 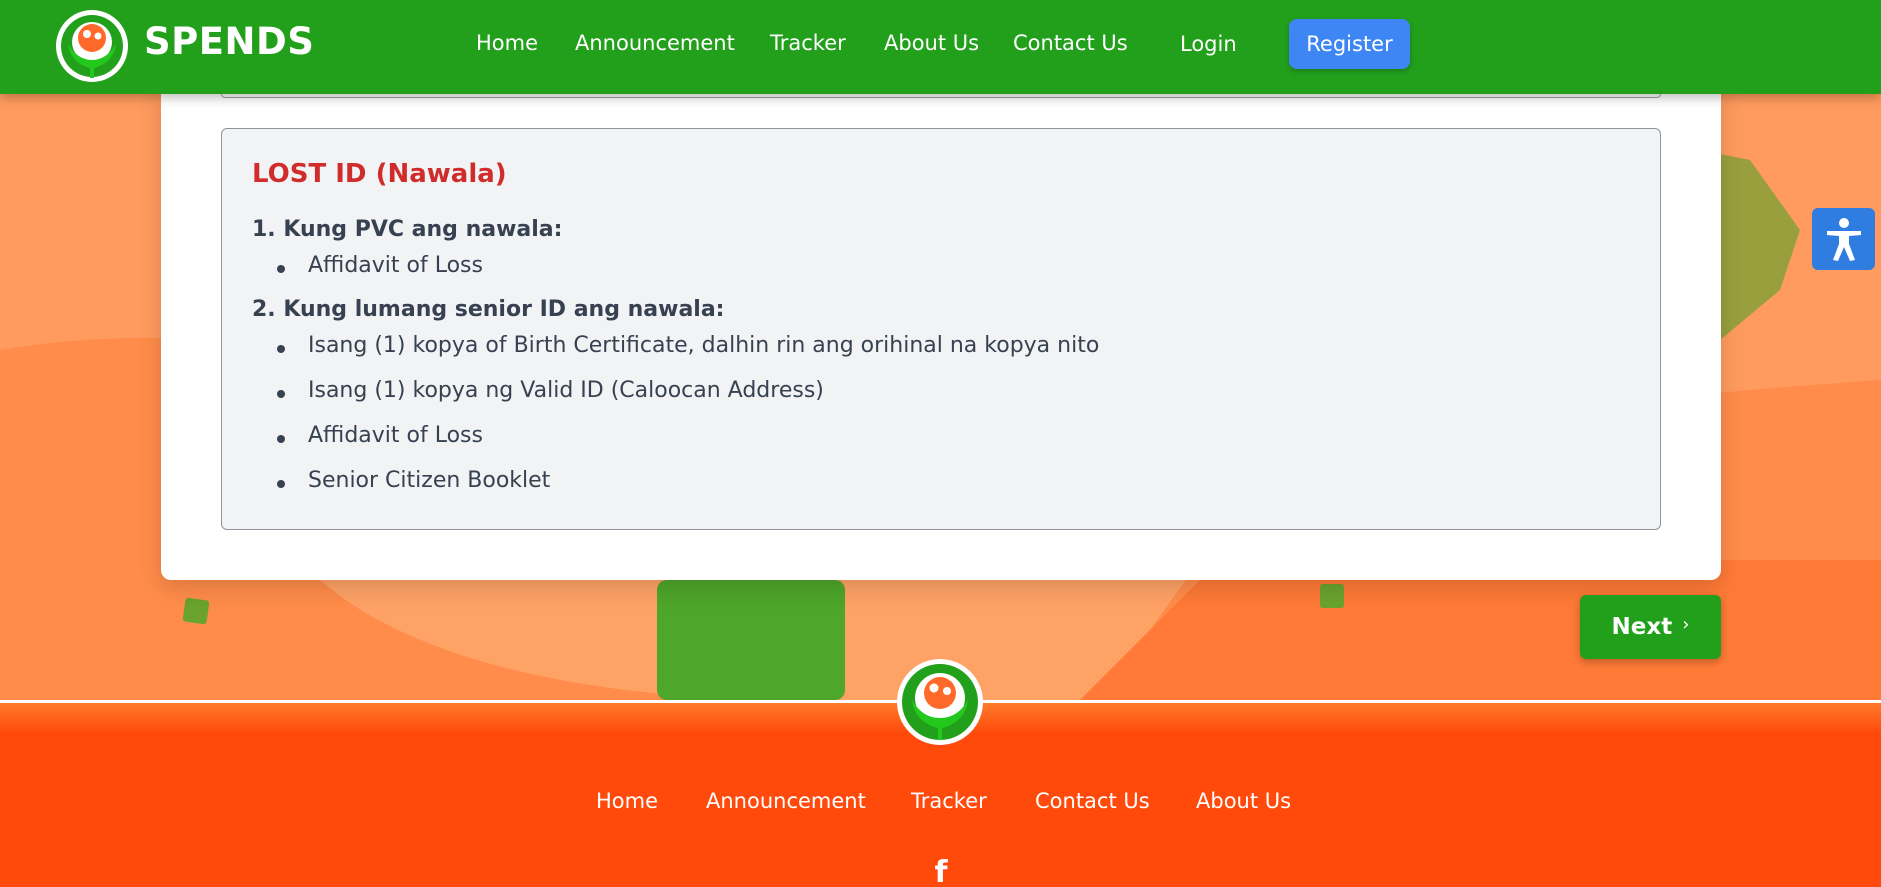 What do you see at coordinates (1243, 801) in the screenshot?
I see `footer-link-about-us: About Us` at bounding box center [1243, 801].